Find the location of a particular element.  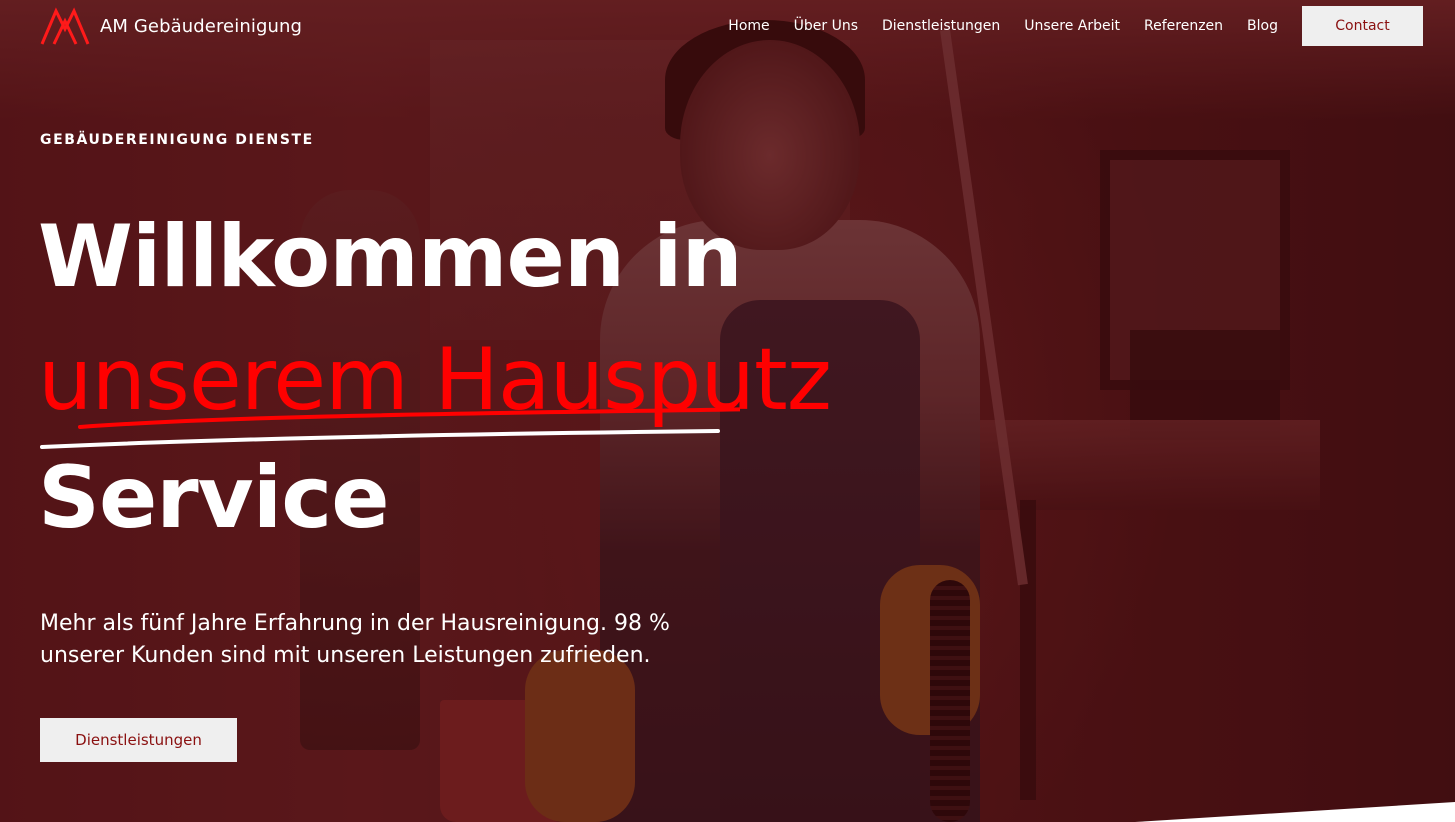

nav-home: Home is located at coordinates (748, 26).